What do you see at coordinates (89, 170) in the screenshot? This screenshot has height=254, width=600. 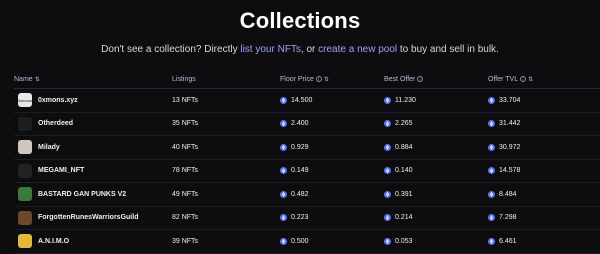 I see `collection-cell: MEGAMI_NFT` at bounding box center [89, 170].